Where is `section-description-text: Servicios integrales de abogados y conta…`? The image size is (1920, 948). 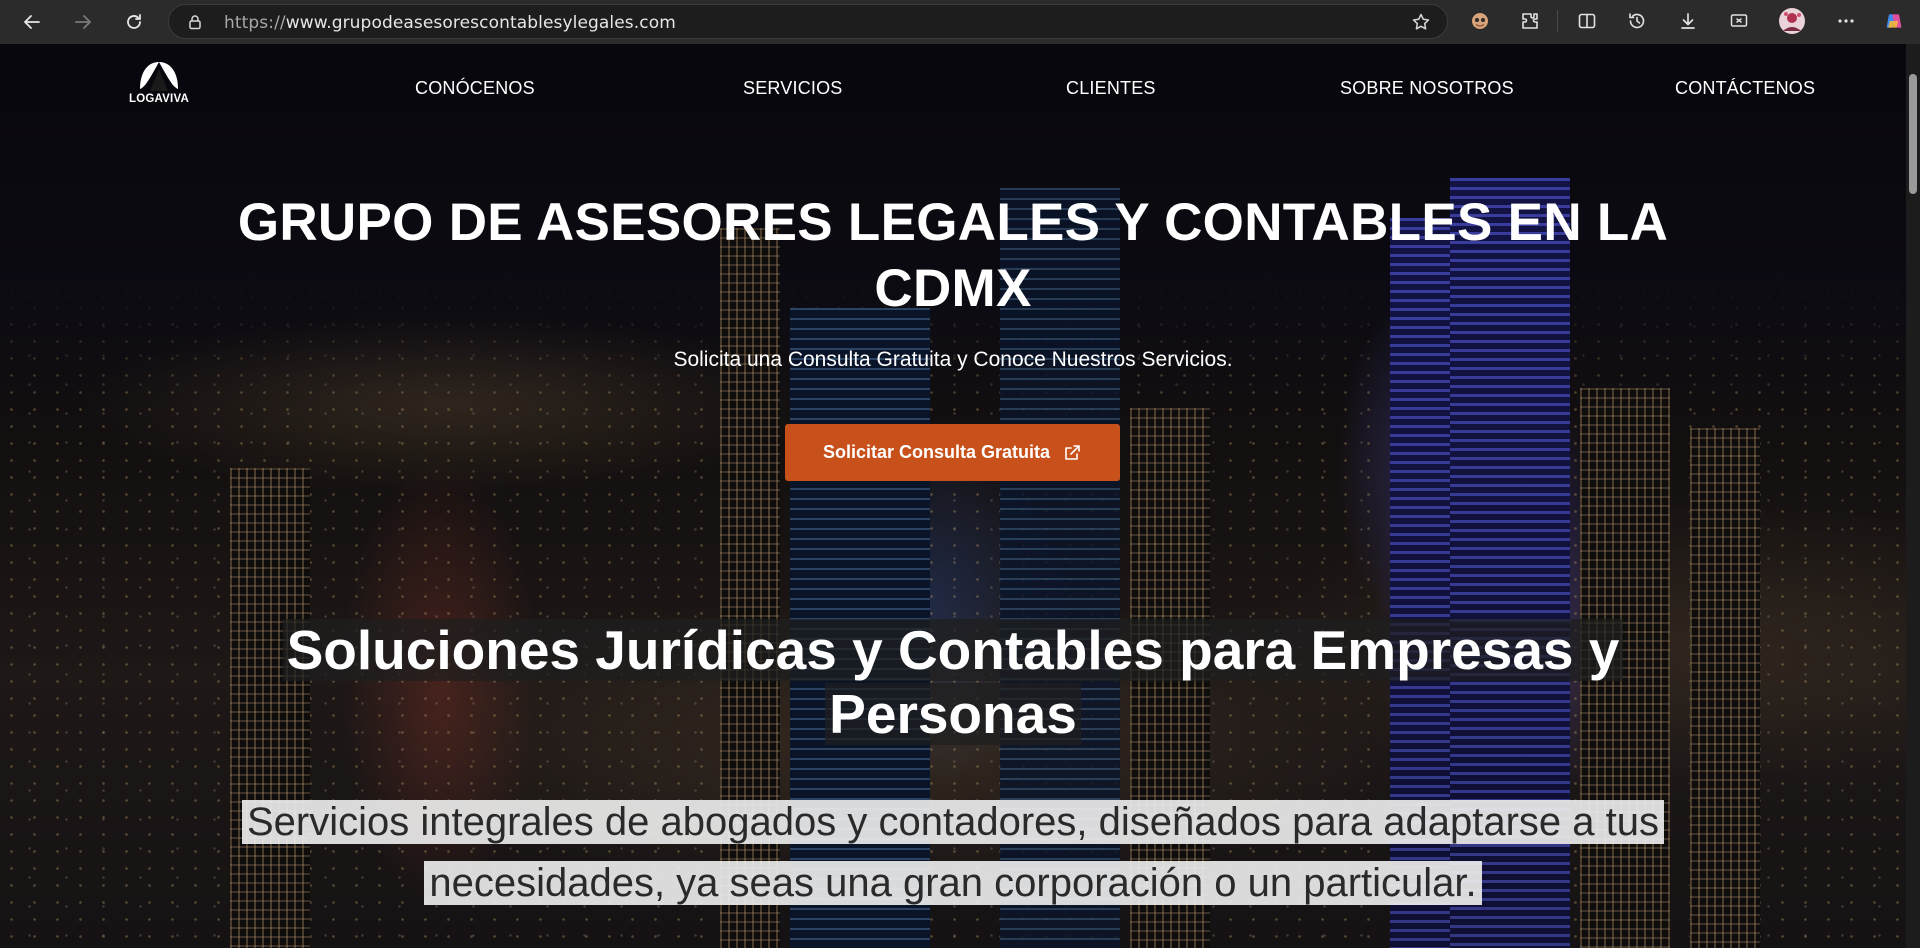 section-description-text: Servicios integrales de abogados y conta… is located at coordinates (952, 852).